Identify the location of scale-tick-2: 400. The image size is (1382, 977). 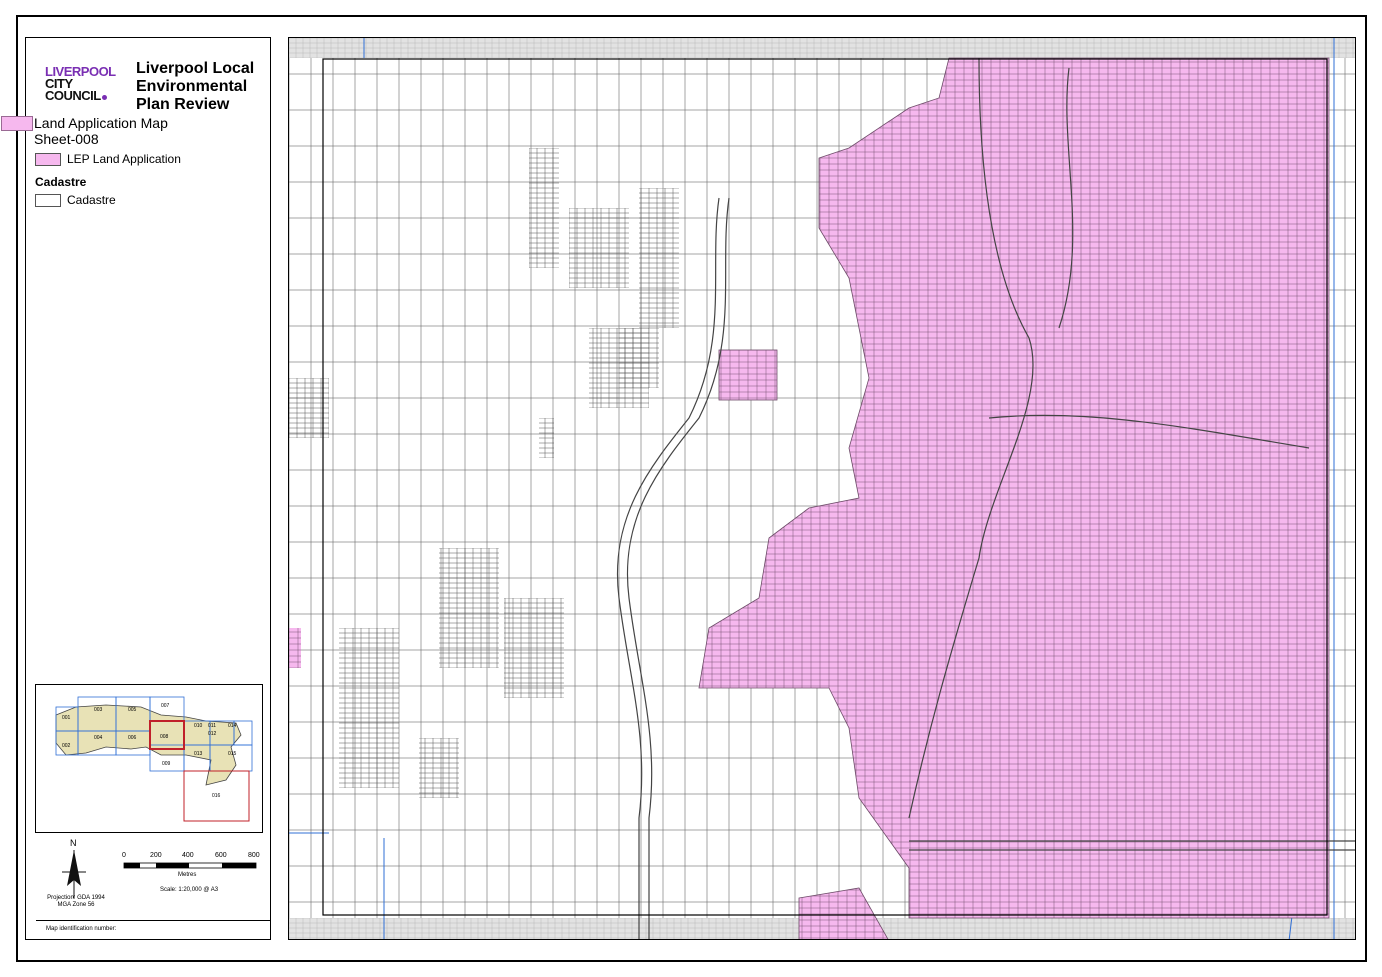
(188, 855).